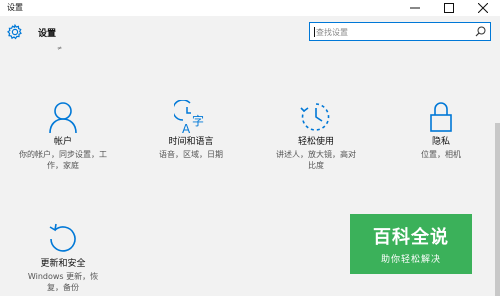 The width and height of the screenshot is (500, 296). What do you see at coordinates (15, 7) in the screenshot?
I see `window-title: 设置` at bounding box center [15, 7].